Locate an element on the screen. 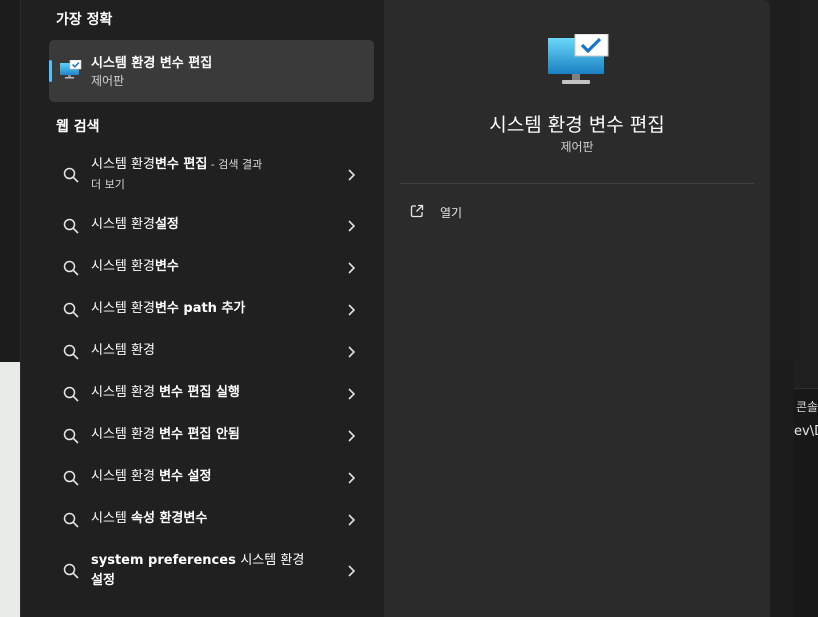 Image resolution: width=818 pixels, height=617 pixels. web-result-item: 시스템 환경 변수 설정 is located at coordinates (211, 478).